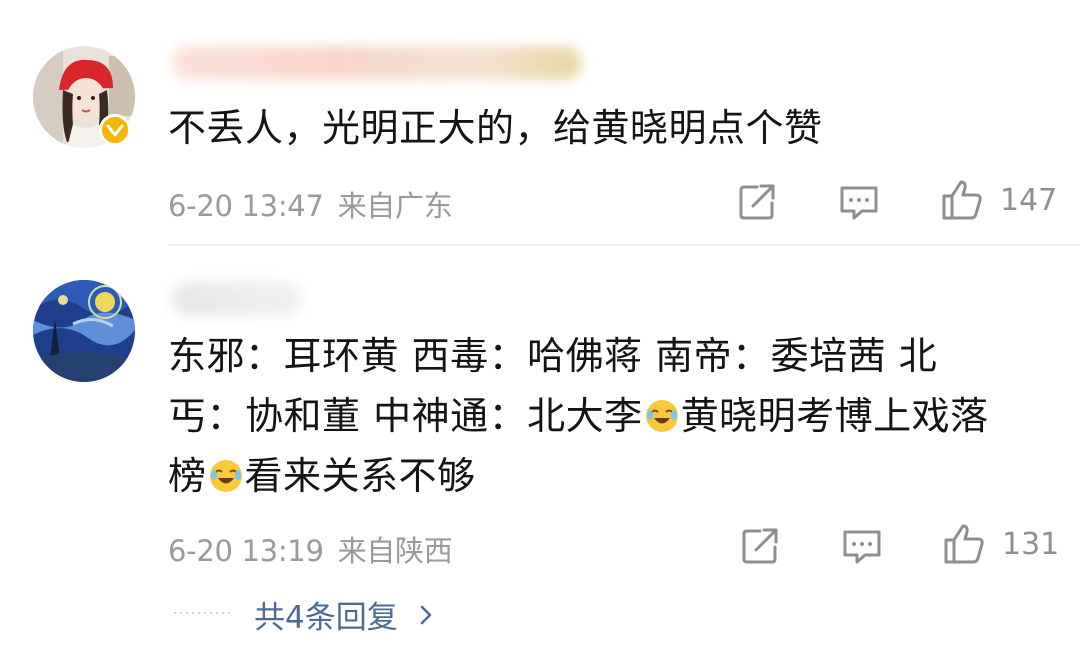 This screenshot has width=1080, height=658. Describe the element at coordinates (495, 128) in the screenshot. I see `comment-text: 不丢人，光明正大的，给黄晓明点个赞` at that location.